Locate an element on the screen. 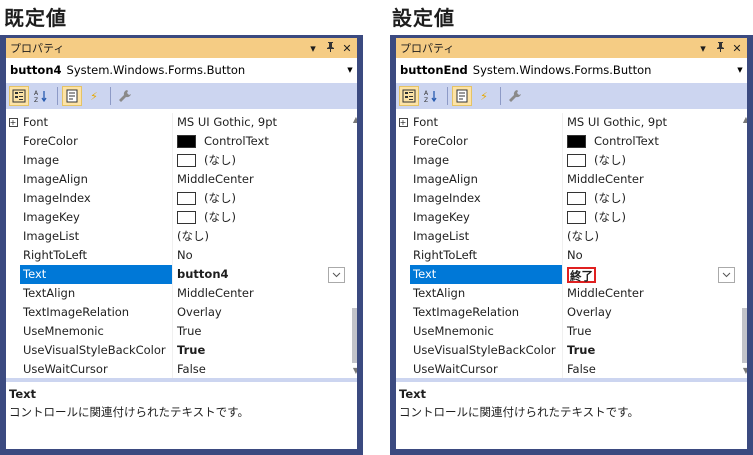 This screenshot has height=455, width=753. object-selector: button4 System.Windows.Forms.Button ▼ is located at coordinates (181, 70).